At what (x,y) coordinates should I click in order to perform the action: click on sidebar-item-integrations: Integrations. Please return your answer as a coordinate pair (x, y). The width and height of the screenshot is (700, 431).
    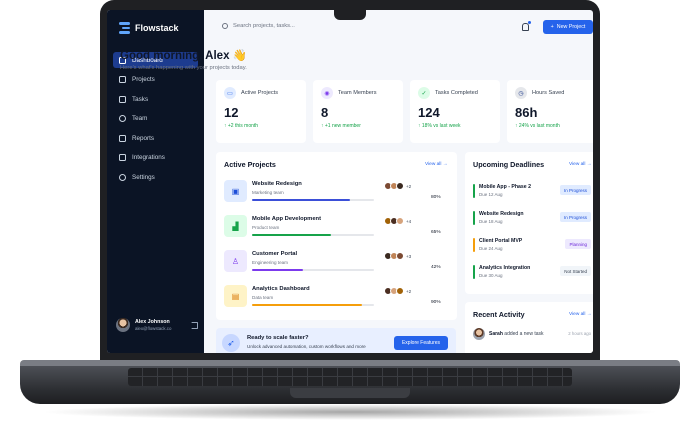
    Looking at the image, I should click on (155, 158).